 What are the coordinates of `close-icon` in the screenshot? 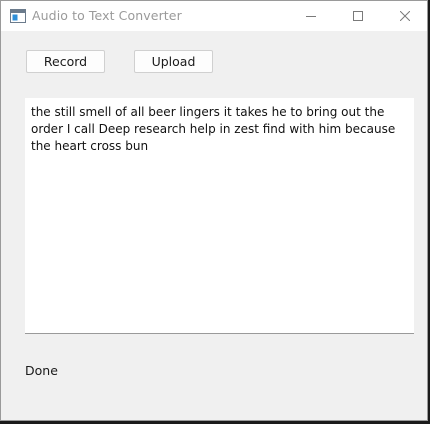 It's located at (405, 16).